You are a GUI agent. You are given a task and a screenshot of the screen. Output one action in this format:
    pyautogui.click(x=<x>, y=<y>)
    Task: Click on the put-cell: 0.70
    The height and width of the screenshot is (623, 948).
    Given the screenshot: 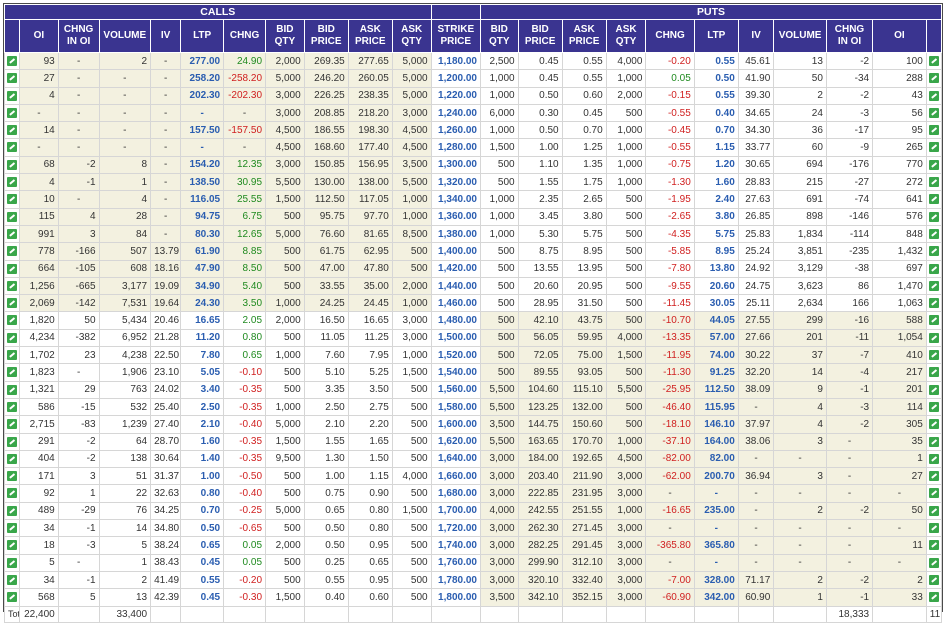 What is the action you would take?
    pyautogui.click(x=716, y=130)
    